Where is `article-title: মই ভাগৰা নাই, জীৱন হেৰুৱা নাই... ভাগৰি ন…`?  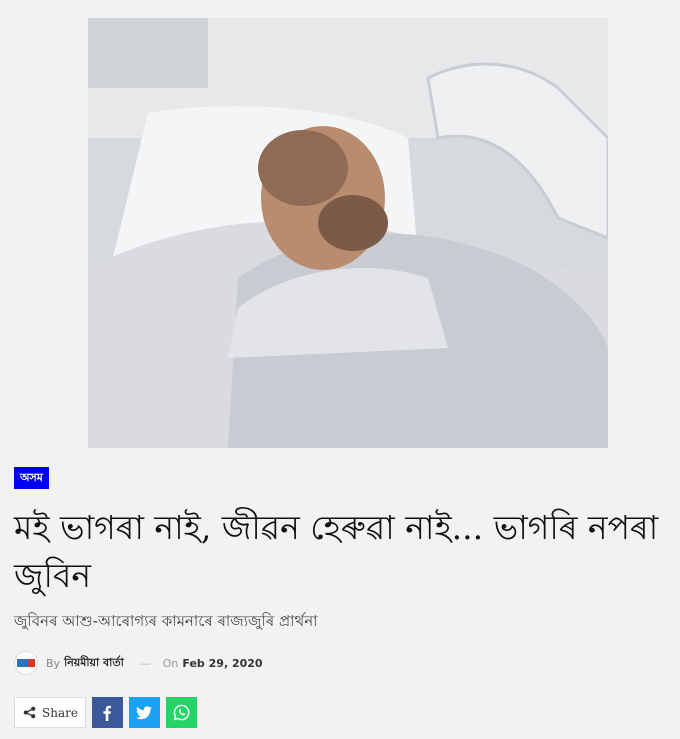
article-title: মই ভাগৰা নাই, জীৱন হেৰুৱা নাই... ভাগৰি ন… is located at coordinates (336, 551).